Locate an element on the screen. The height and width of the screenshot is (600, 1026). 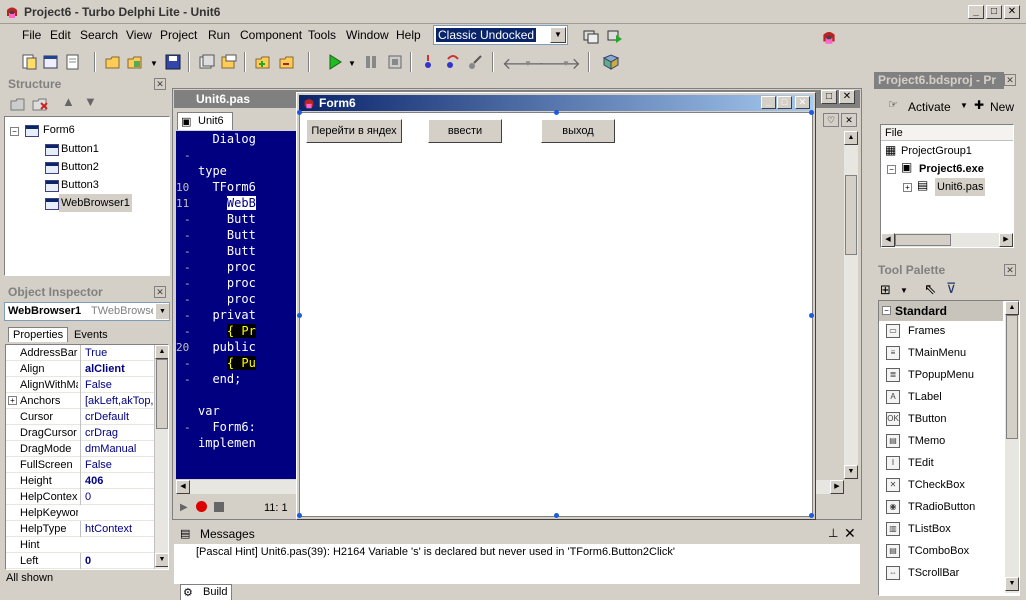
palette-item: ▤ TComboBox is located at coordinates (940, 551).